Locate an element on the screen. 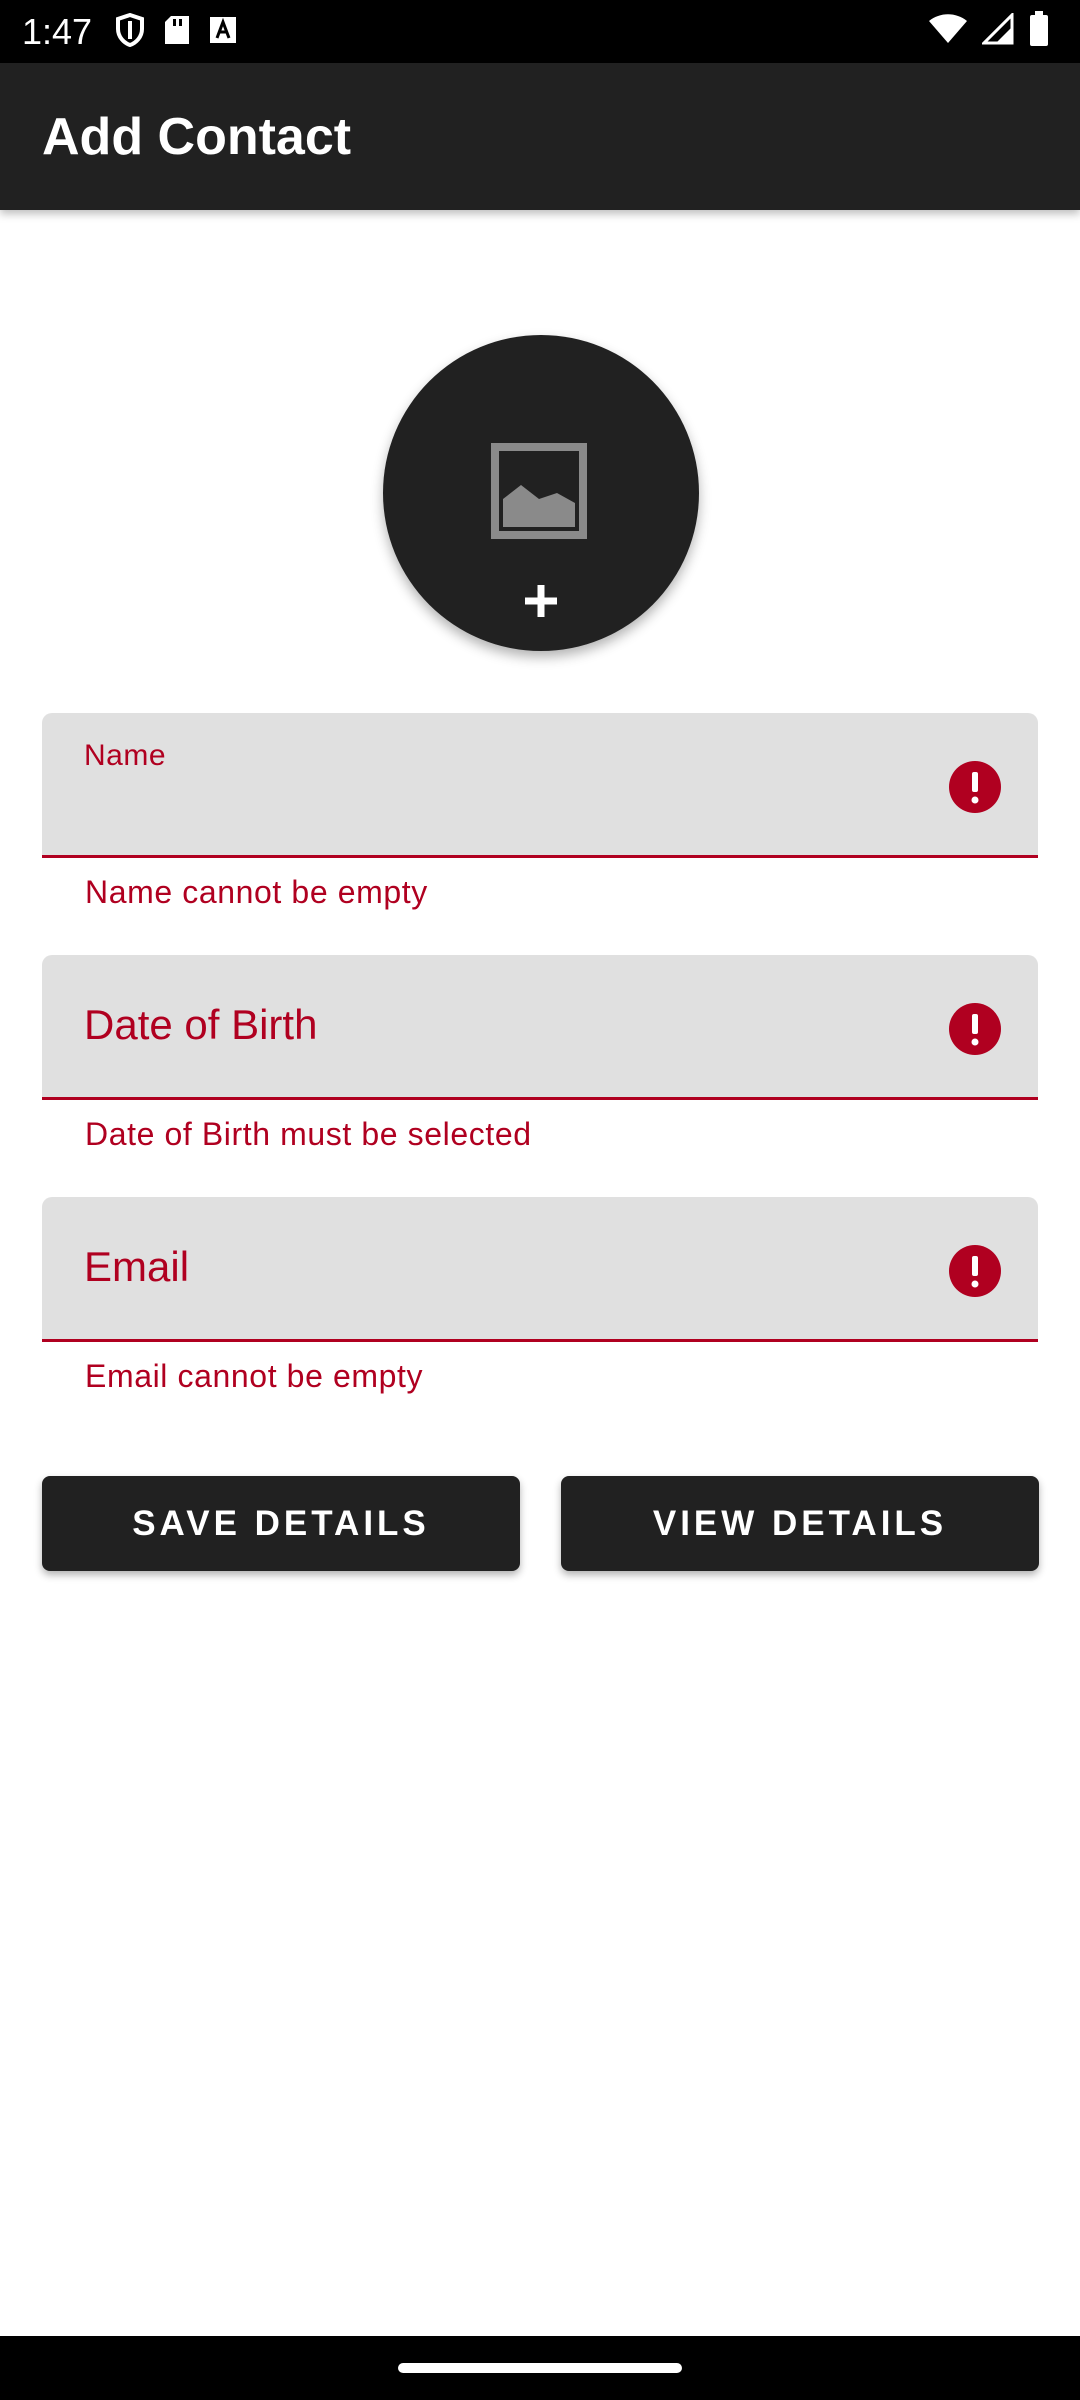 The image size is (1080, 2400). navigation-bar is located at coordinates (540, 2368).